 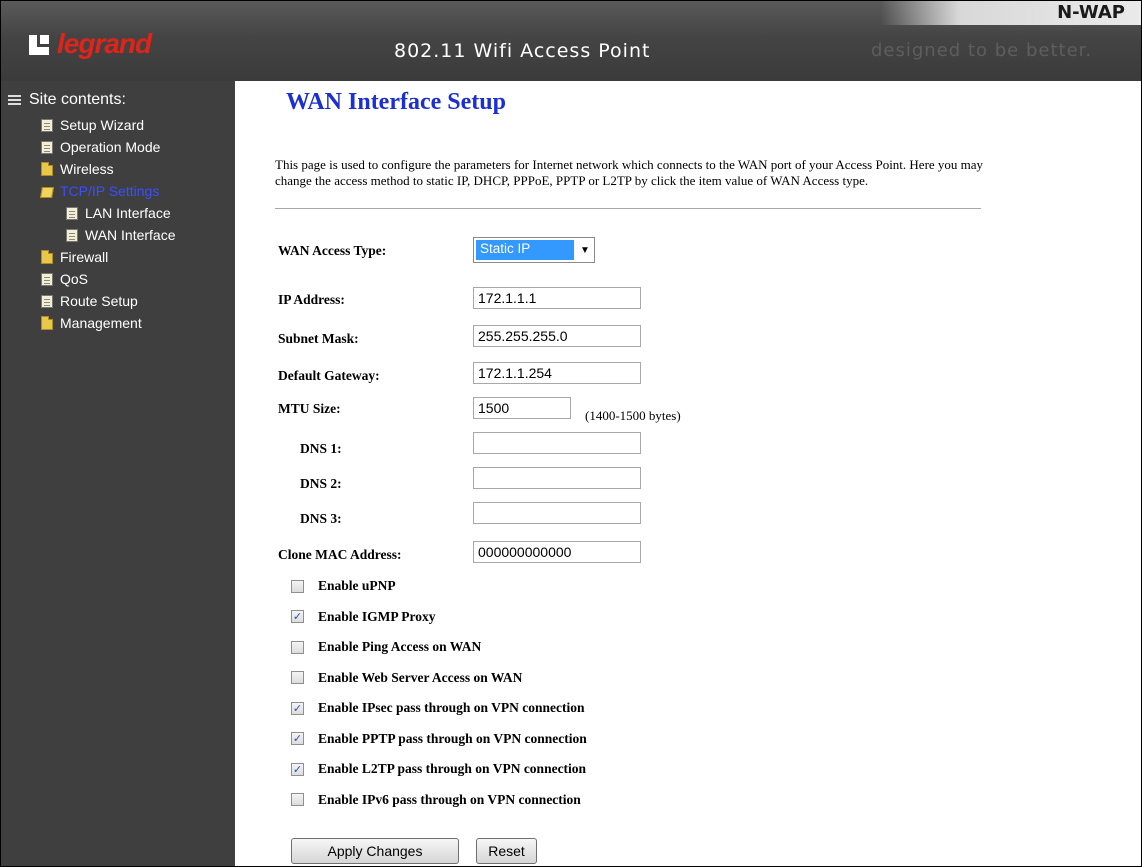 I want to click on sidebar-item-label: Route Setup, so click(x=99, y=301).